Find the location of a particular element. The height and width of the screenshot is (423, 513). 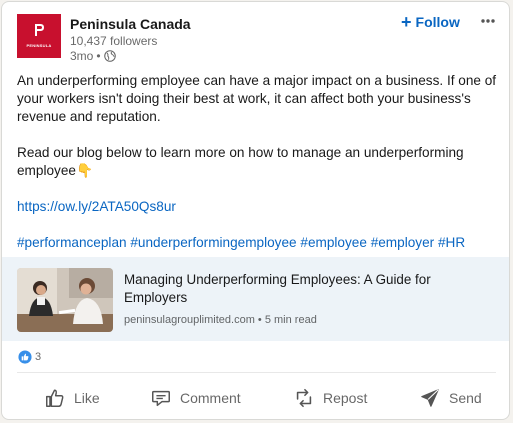

article-source: peninsulagrouplimited.com • 5 min read is located at coordinates (220, 320).